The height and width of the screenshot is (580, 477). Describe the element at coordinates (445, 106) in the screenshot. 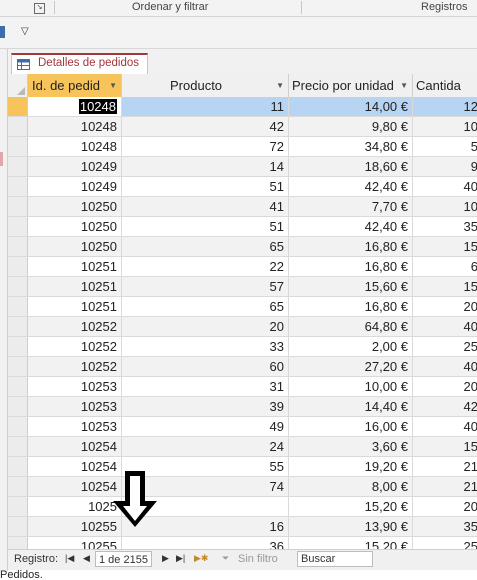

I see `cell-cantidad: 12` at that location.